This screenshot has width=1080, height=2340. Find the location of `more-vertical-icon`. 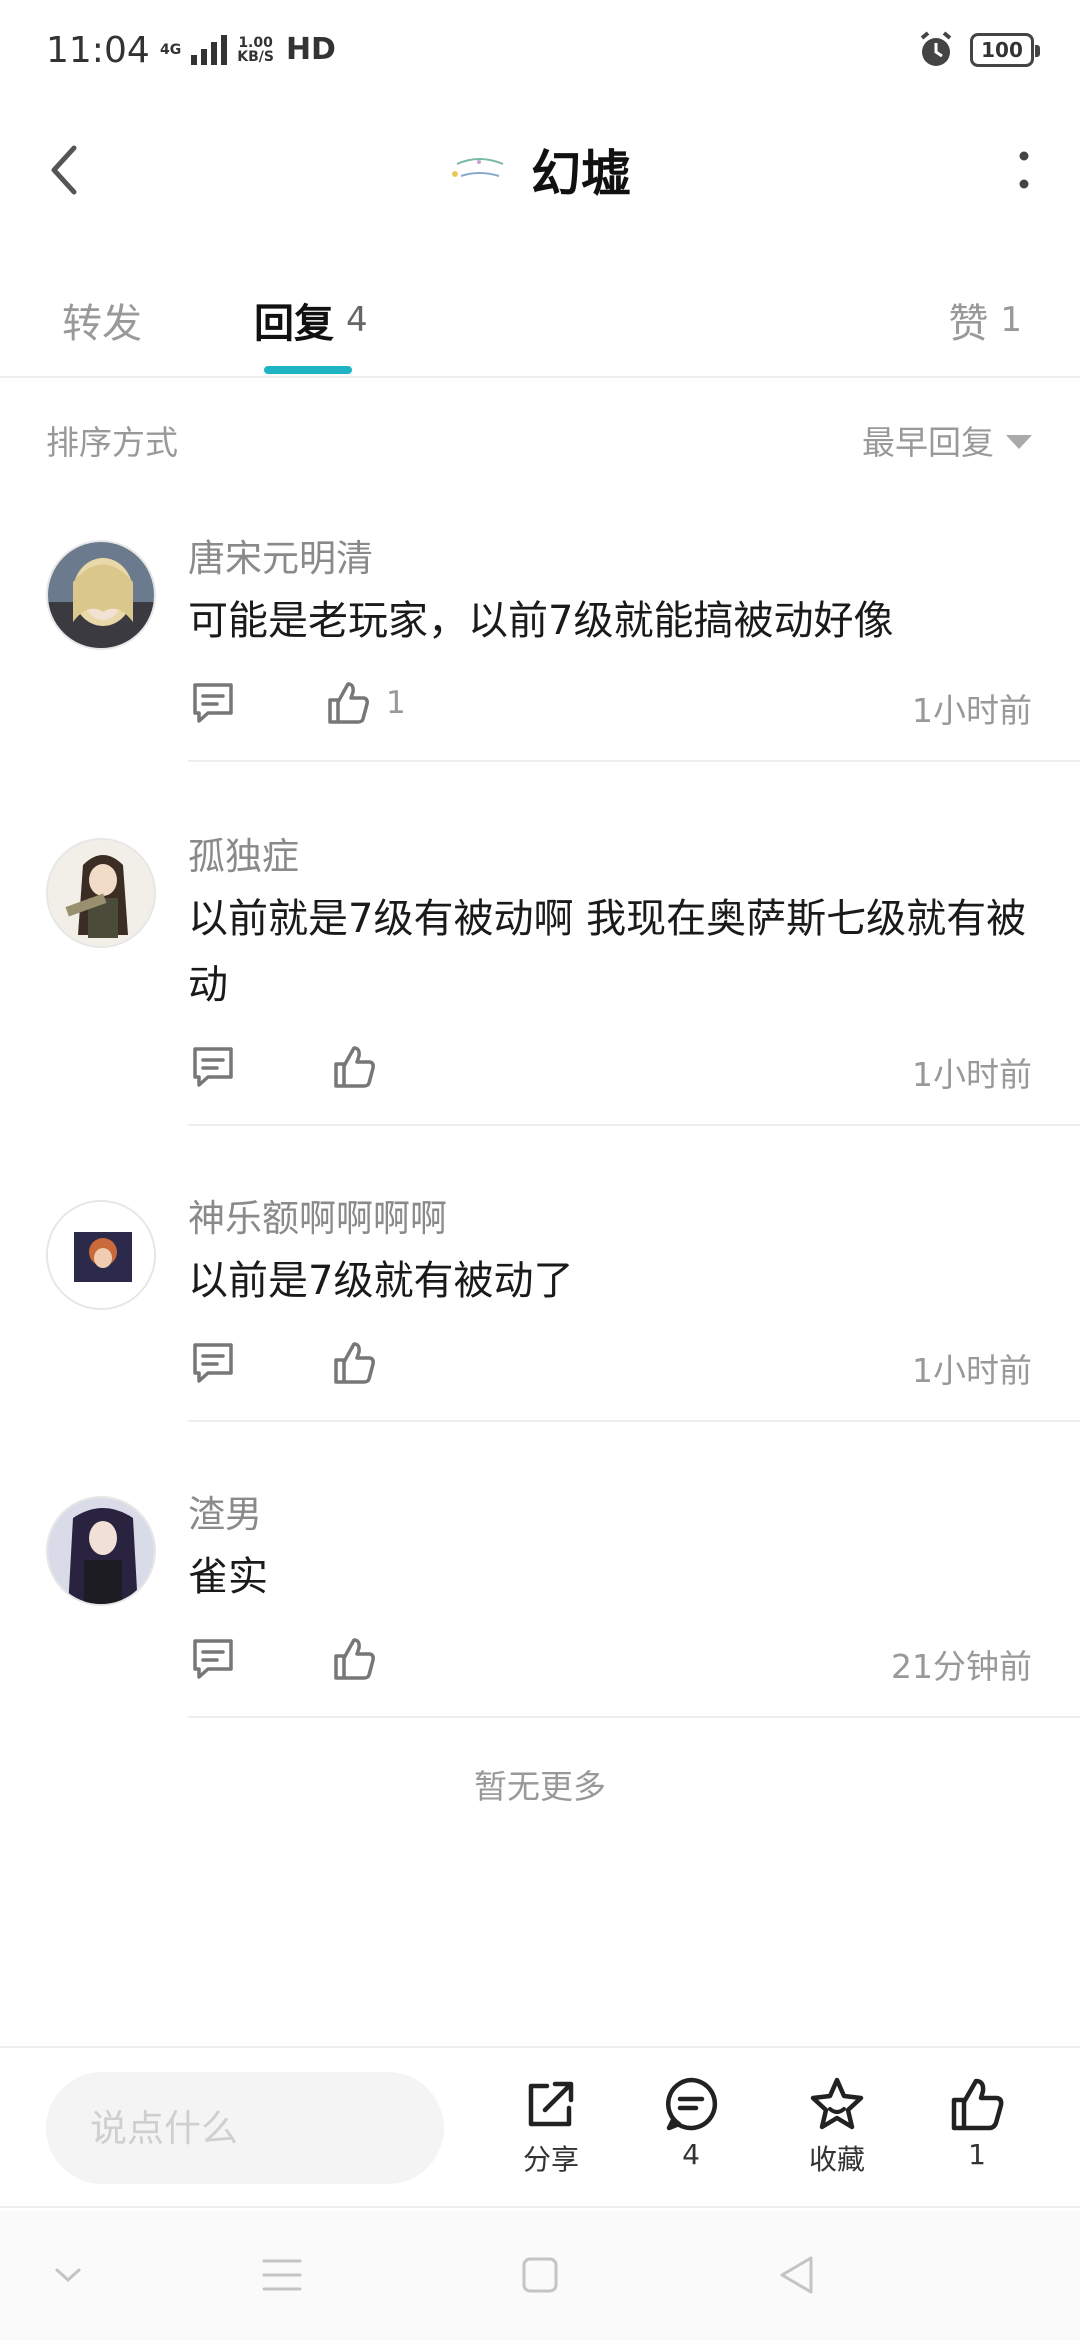

more-vertical-icon is located at coordinates (1024, 170).